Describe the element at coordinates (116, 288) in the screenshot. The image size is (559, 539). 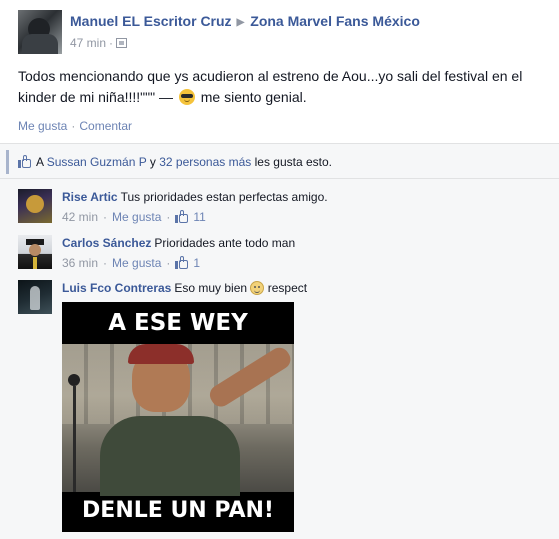
I see `commenter-name-link: Luis Fco Contreras` at that location.